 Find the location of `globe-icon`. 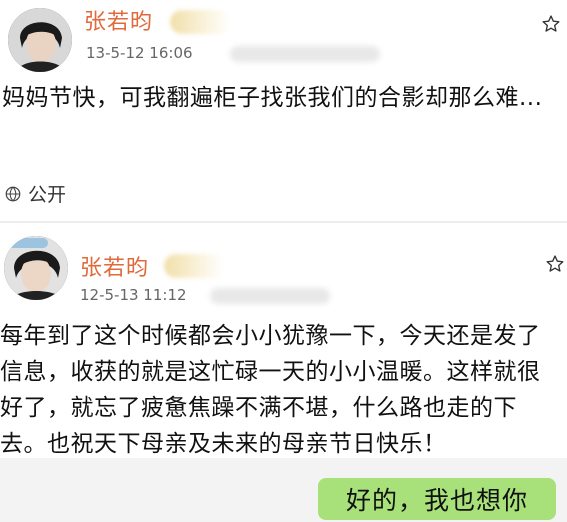

globe-icon is located at coordinates (13, 193).